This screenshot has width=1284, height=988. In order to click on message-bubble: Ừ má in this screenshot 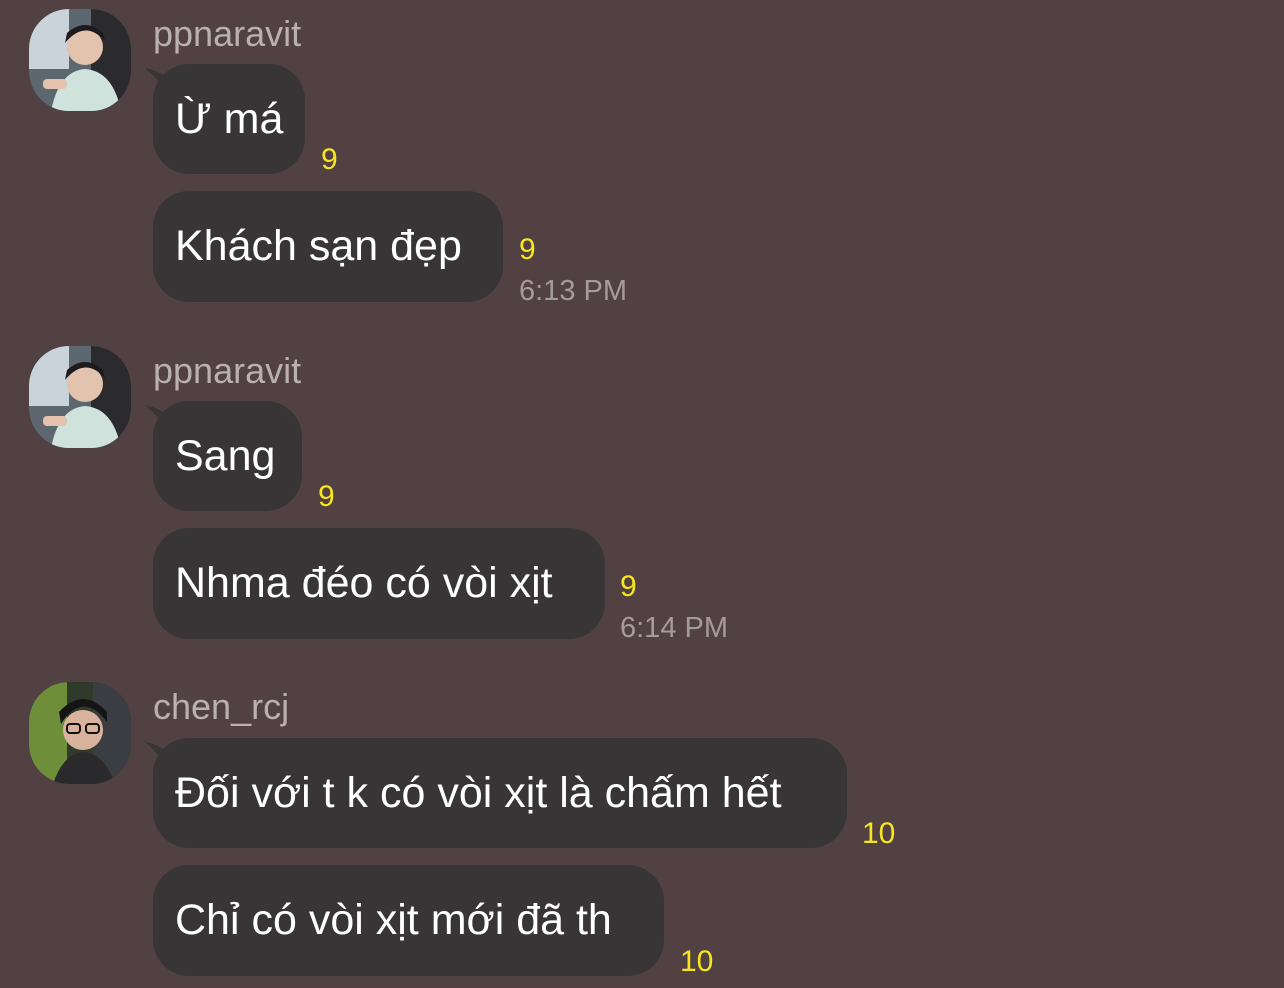, I will do `click(229, 119)`.